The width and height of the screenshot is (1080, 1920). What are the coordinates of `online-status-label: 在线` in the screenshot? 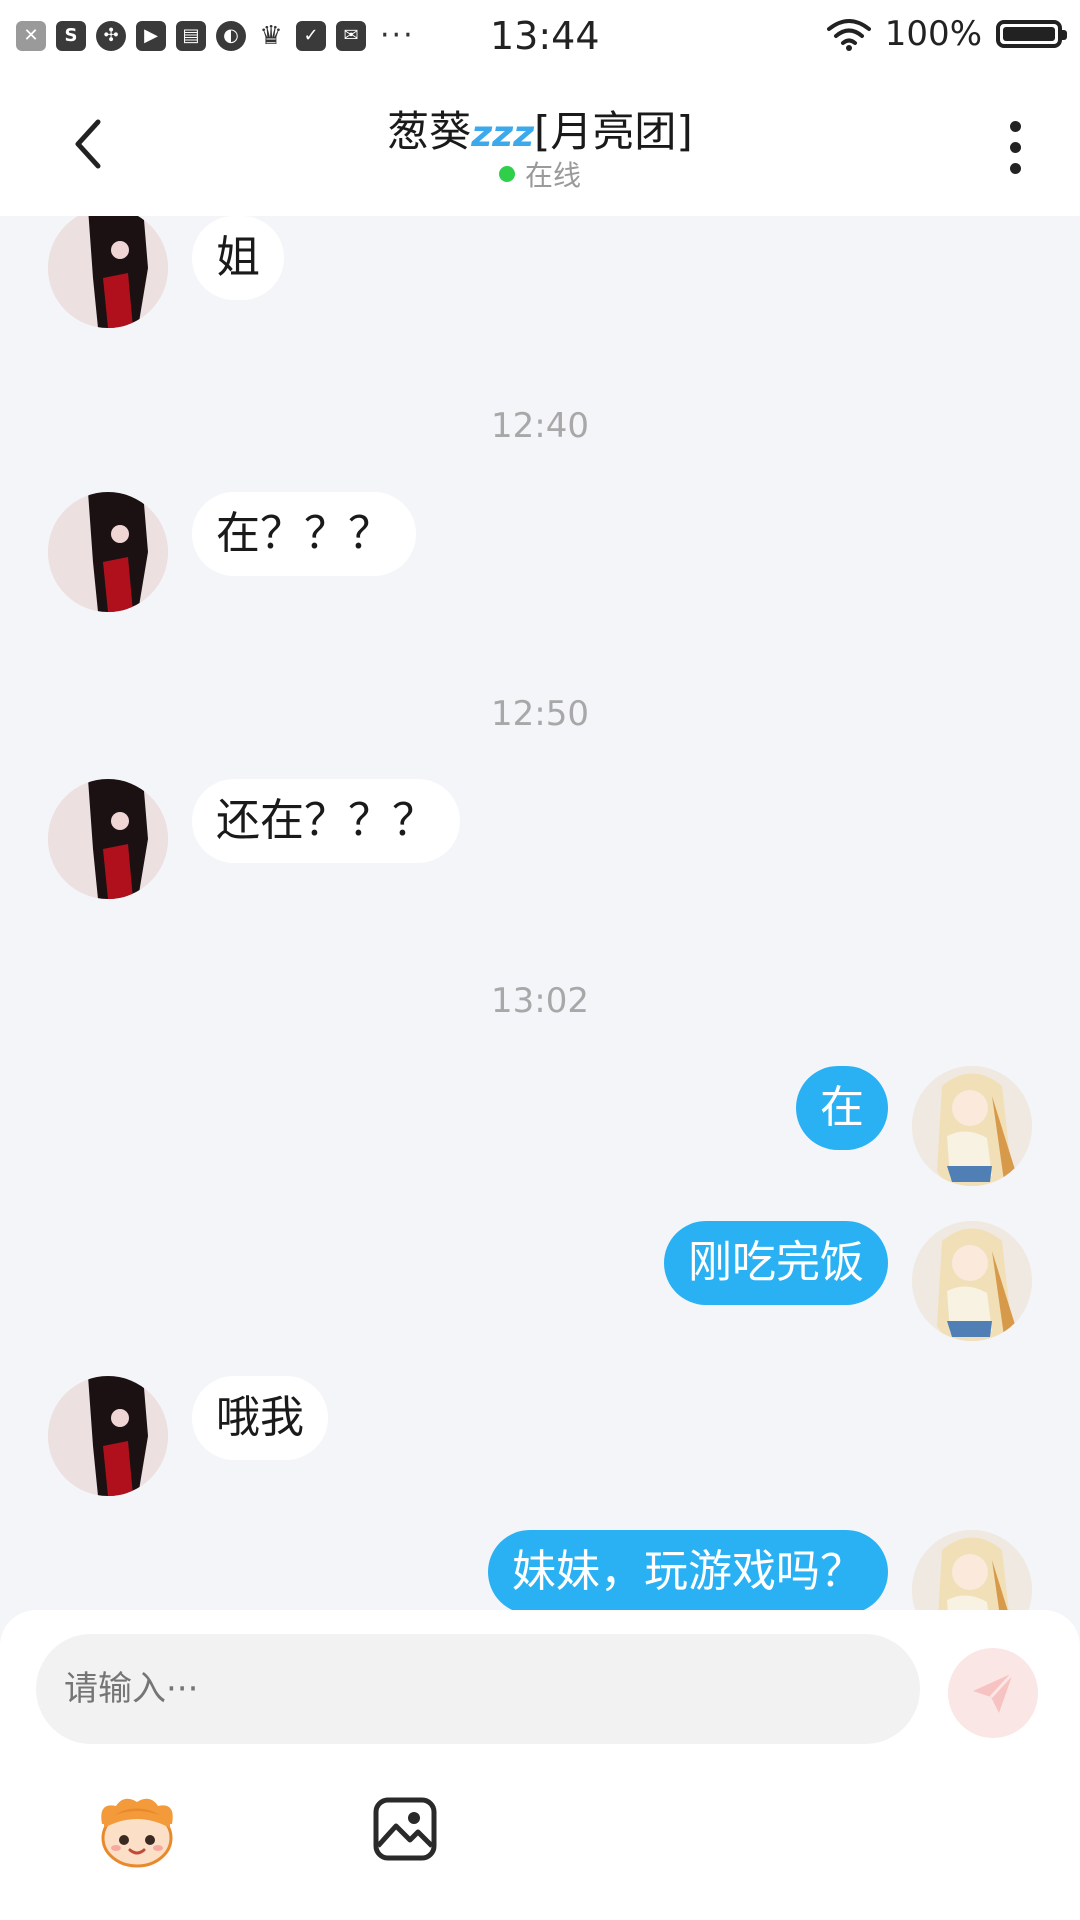 It's located at (552, 175).